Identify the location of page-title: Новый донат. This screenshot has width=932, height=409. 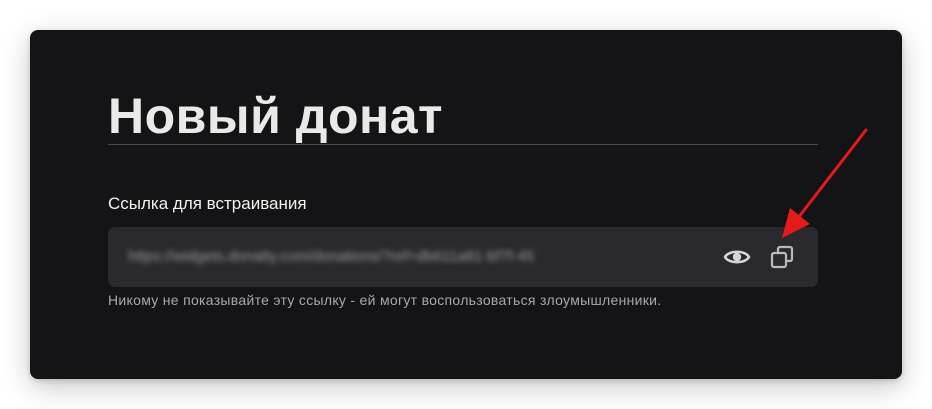
(275, 116).